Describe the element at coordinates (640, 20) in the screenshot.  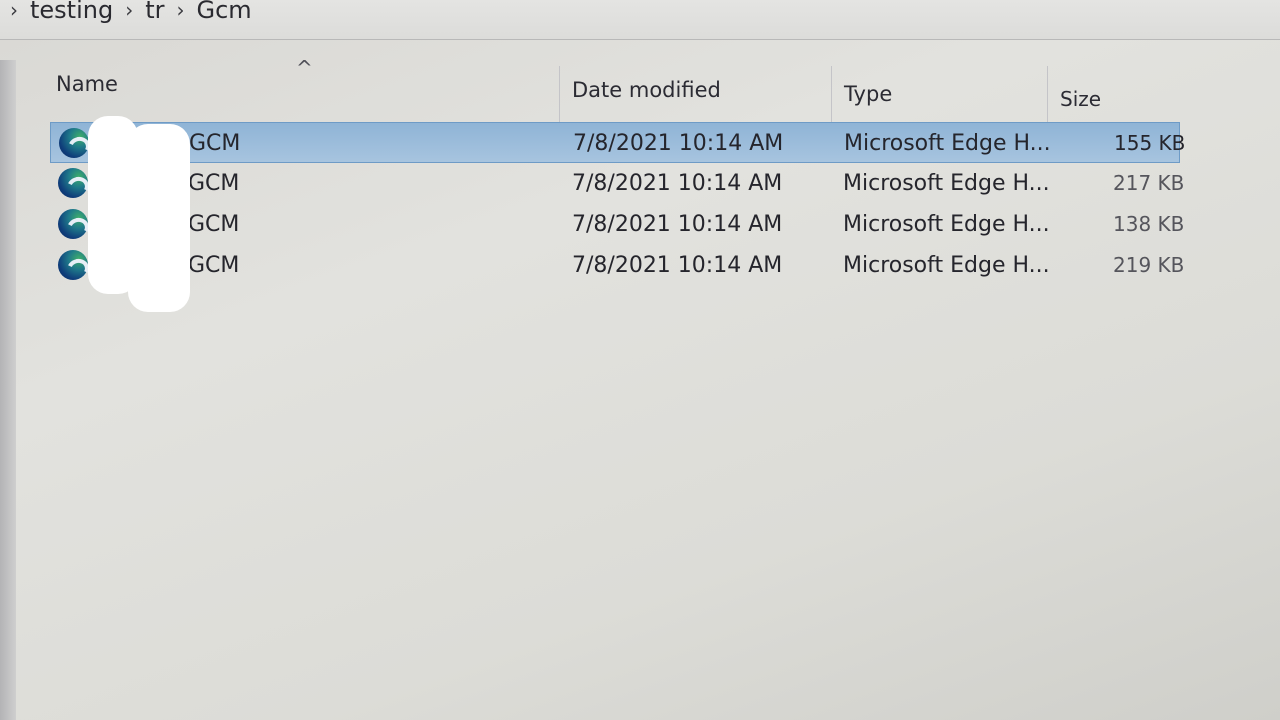
I see `breadcrumb: › testing › tr › Gcm` at that location.